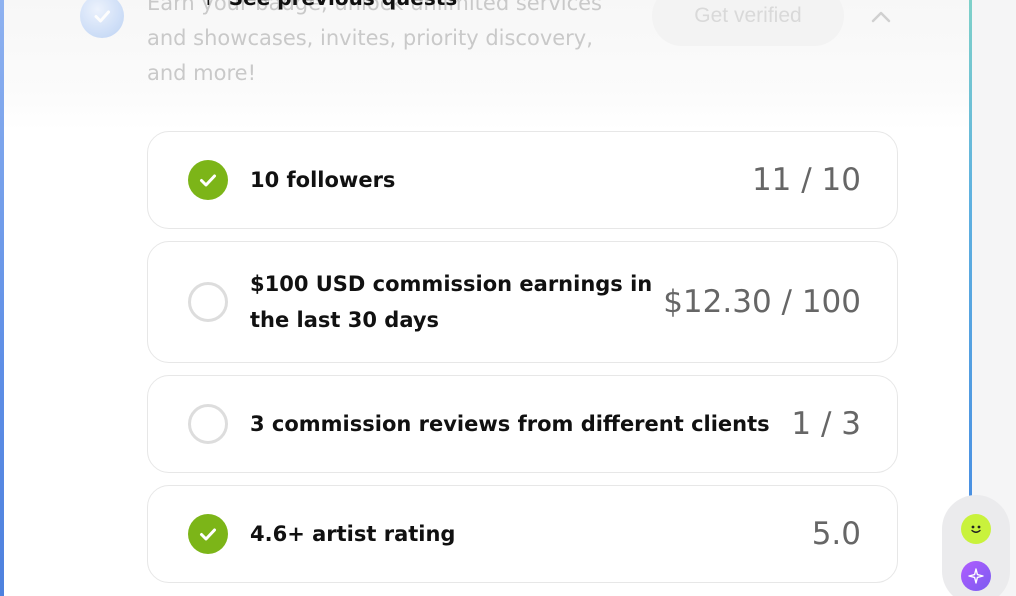 The height and width of the screenshot is (596, 1016). Describe the element at coordinates (836, 534) in the screenshot. I see `quest-progress: 5.0` at that location.